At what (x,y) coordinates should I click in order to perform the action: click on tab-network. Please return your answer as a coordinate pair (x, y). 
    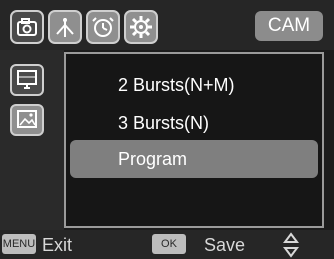
    Looking at the image, I should click on (65, 27).